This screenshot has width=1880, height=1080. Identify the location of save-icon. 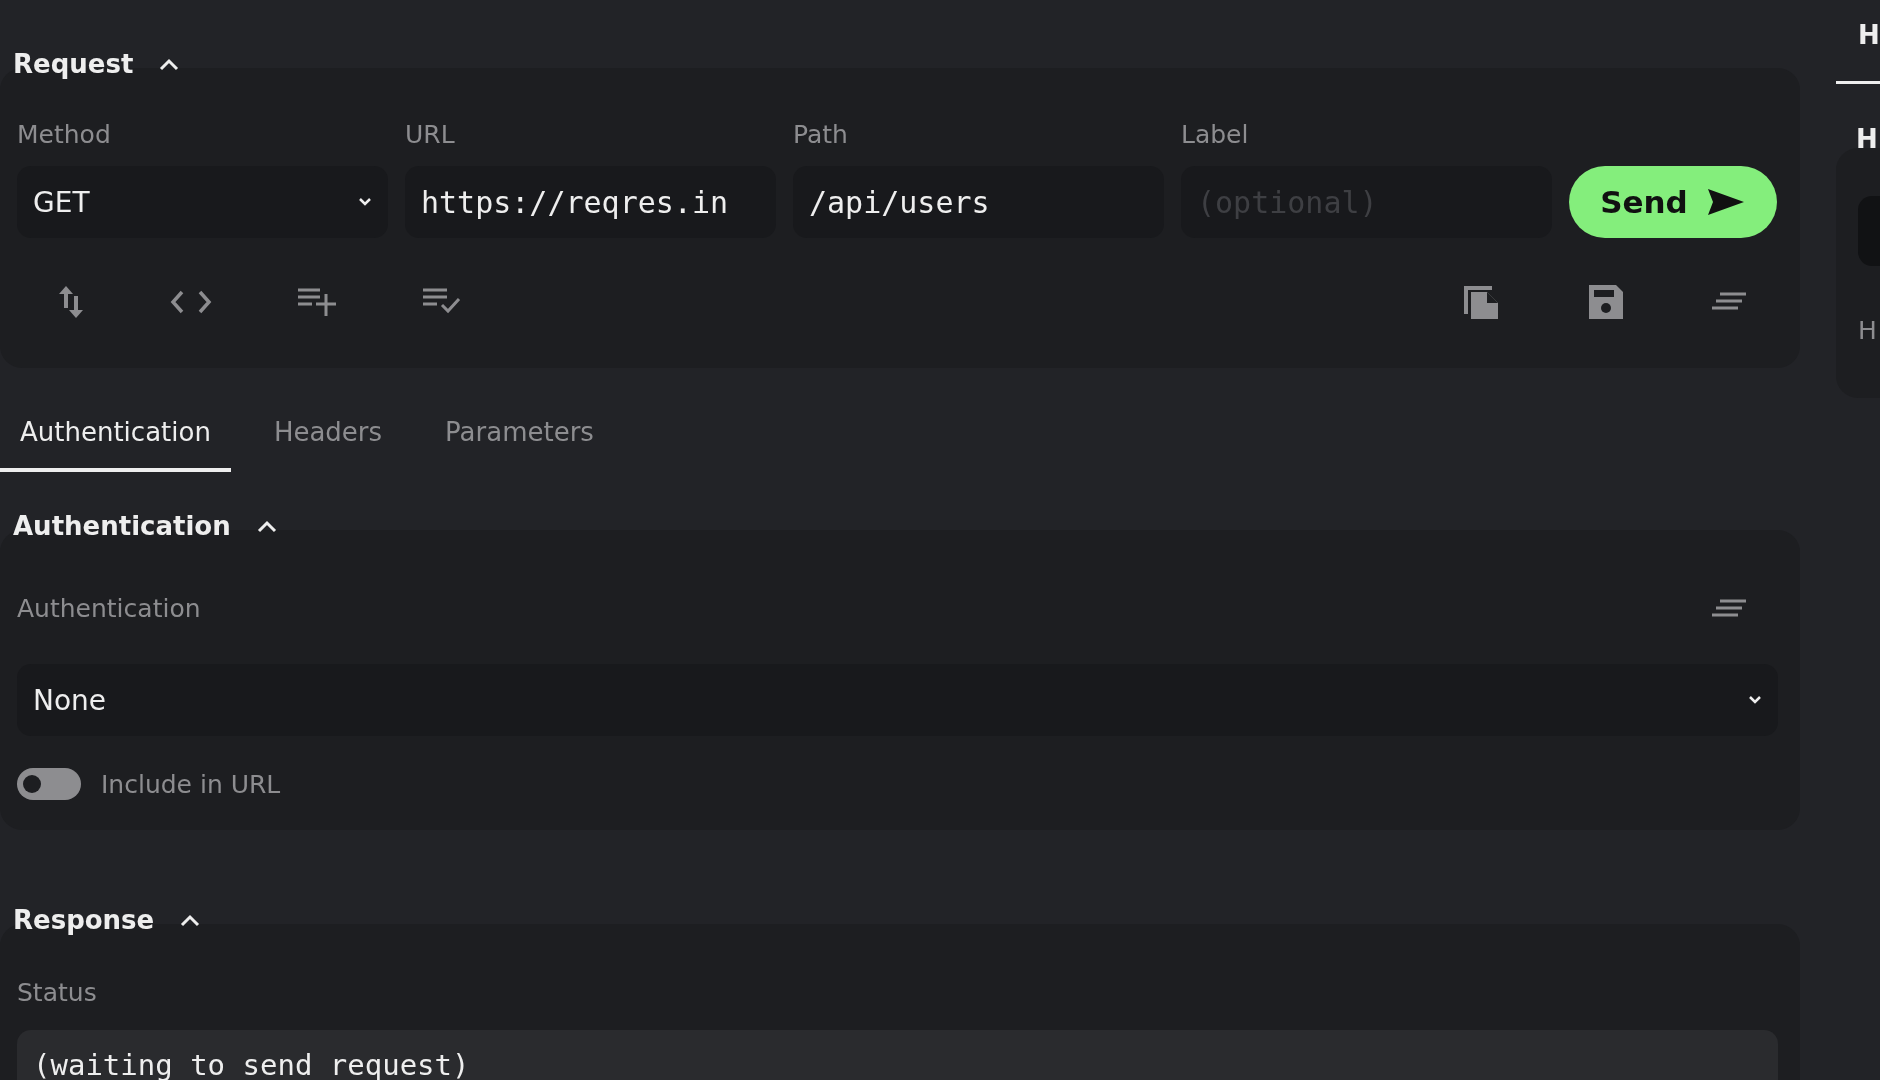
(1606, 302).